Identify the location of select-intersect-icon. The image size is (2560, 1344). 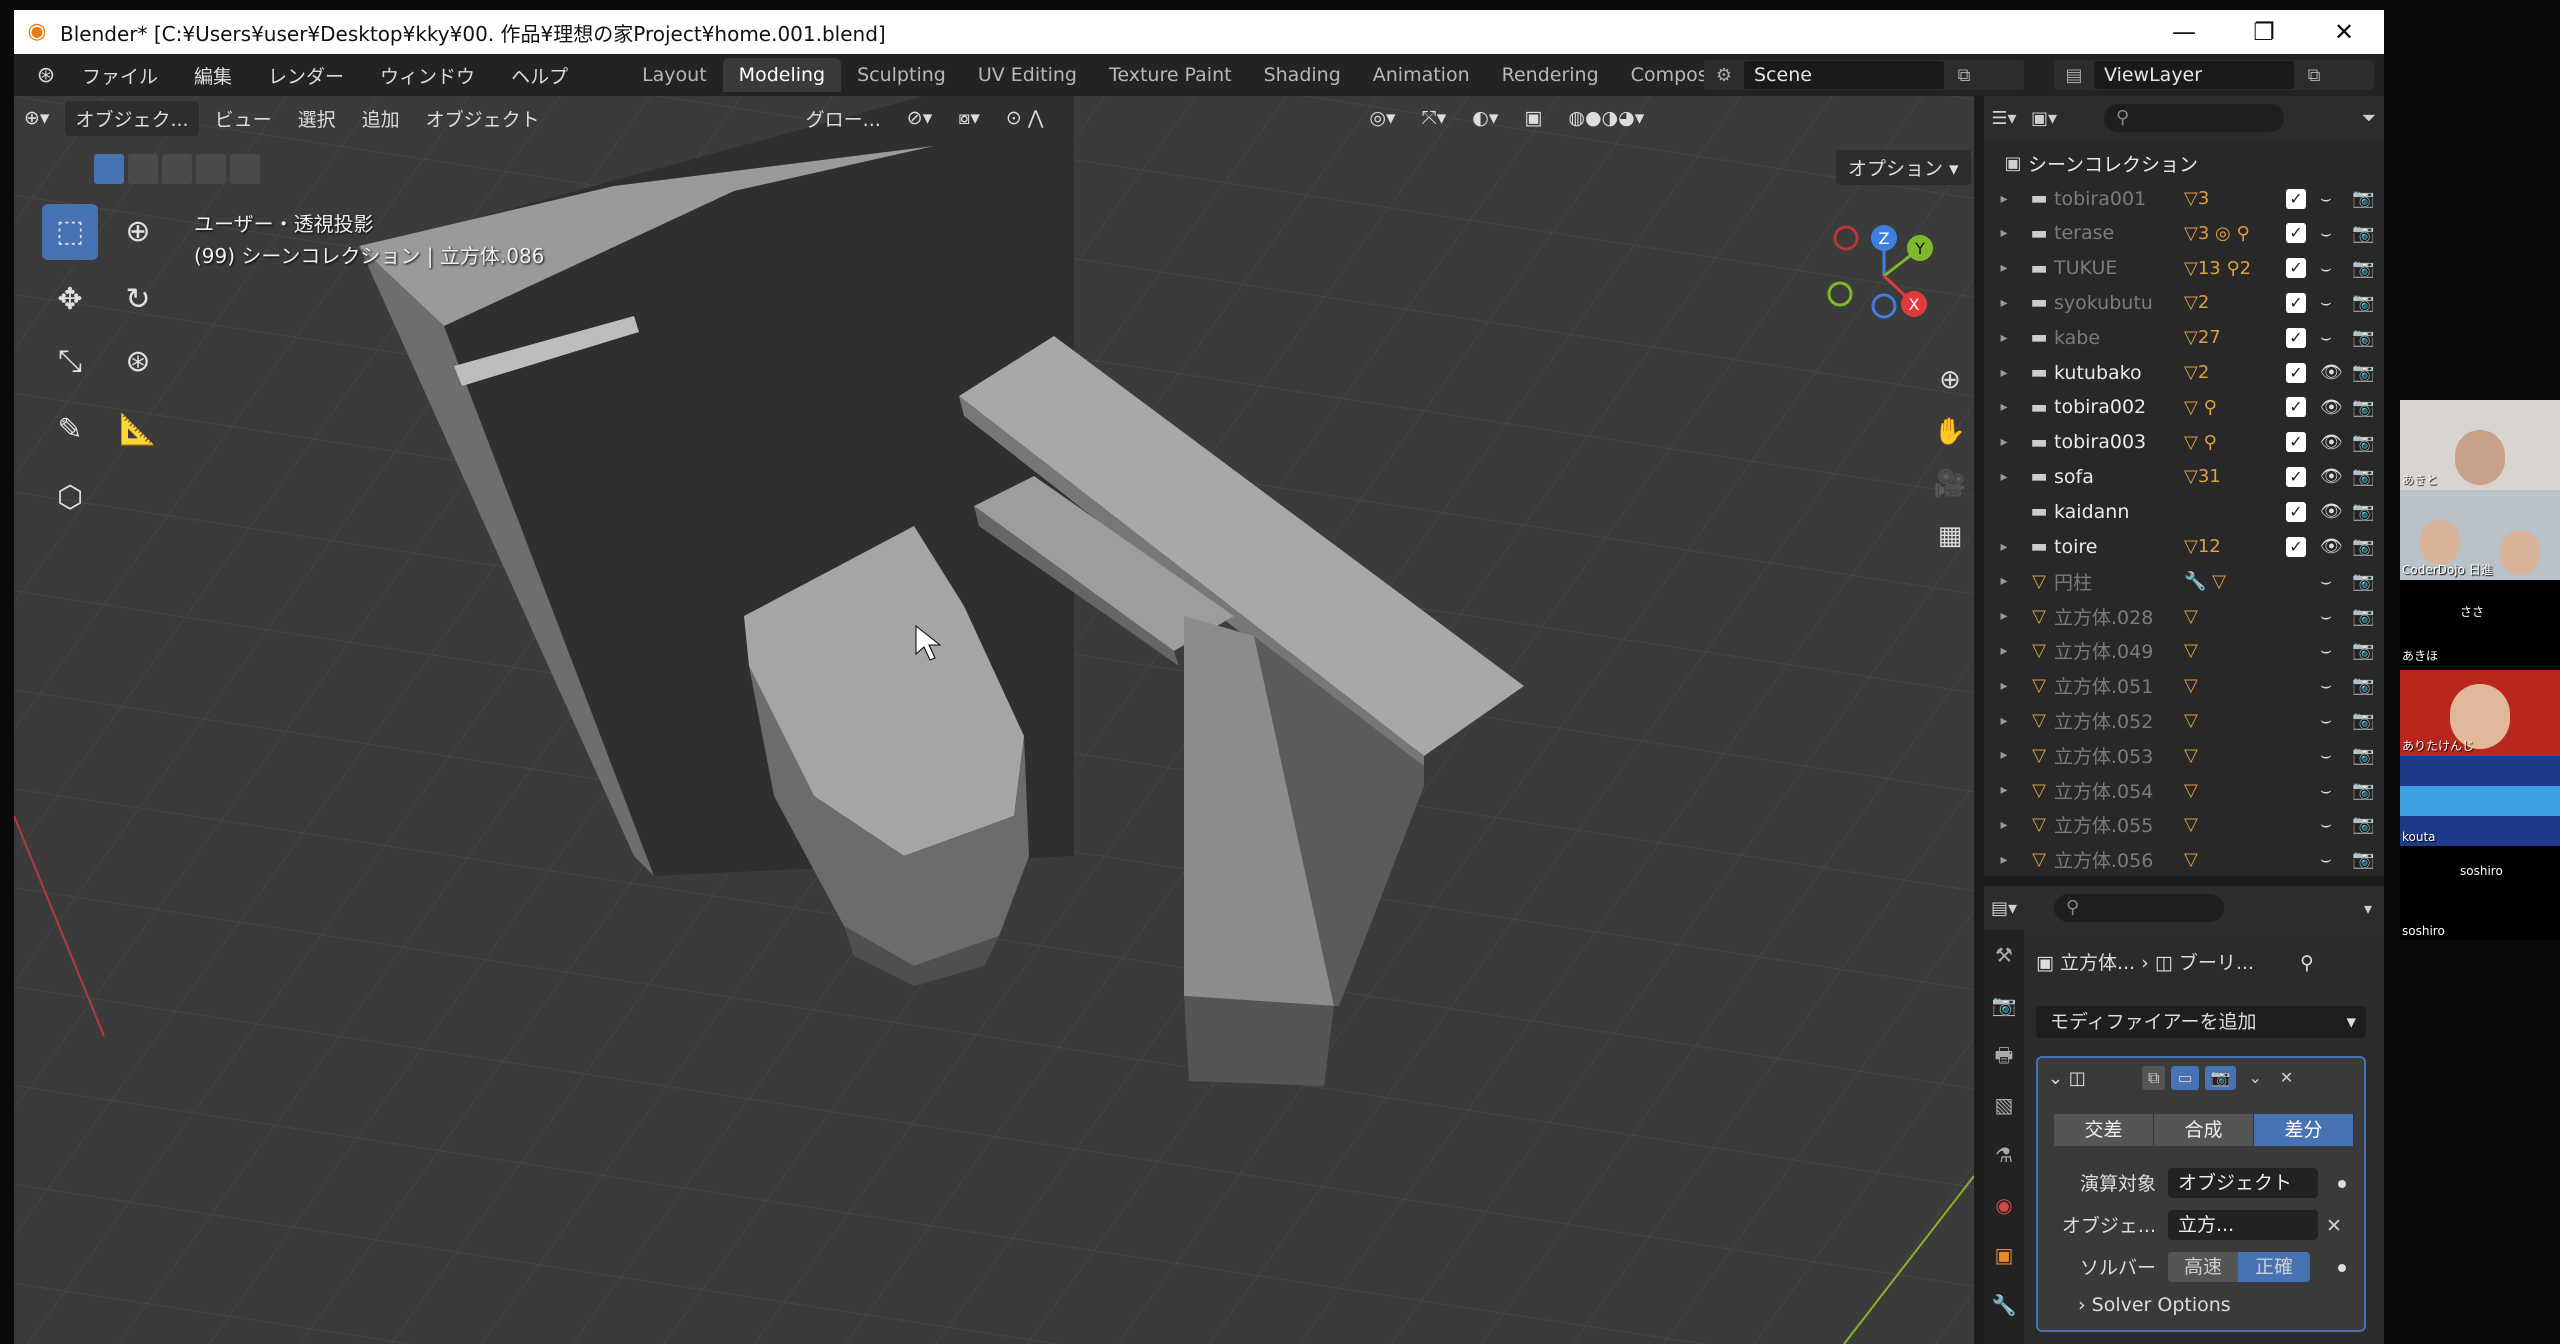
(245, 169).